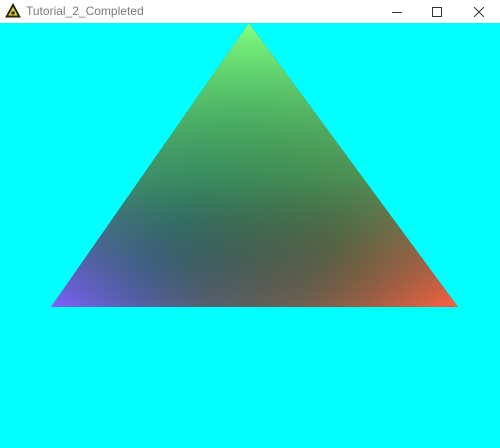 This screenshot has height=448, width=500. What do you see at coordinates (13, 10) in the screenshot?
I see `triangle-app-icon` at bounding box center [13, 10].